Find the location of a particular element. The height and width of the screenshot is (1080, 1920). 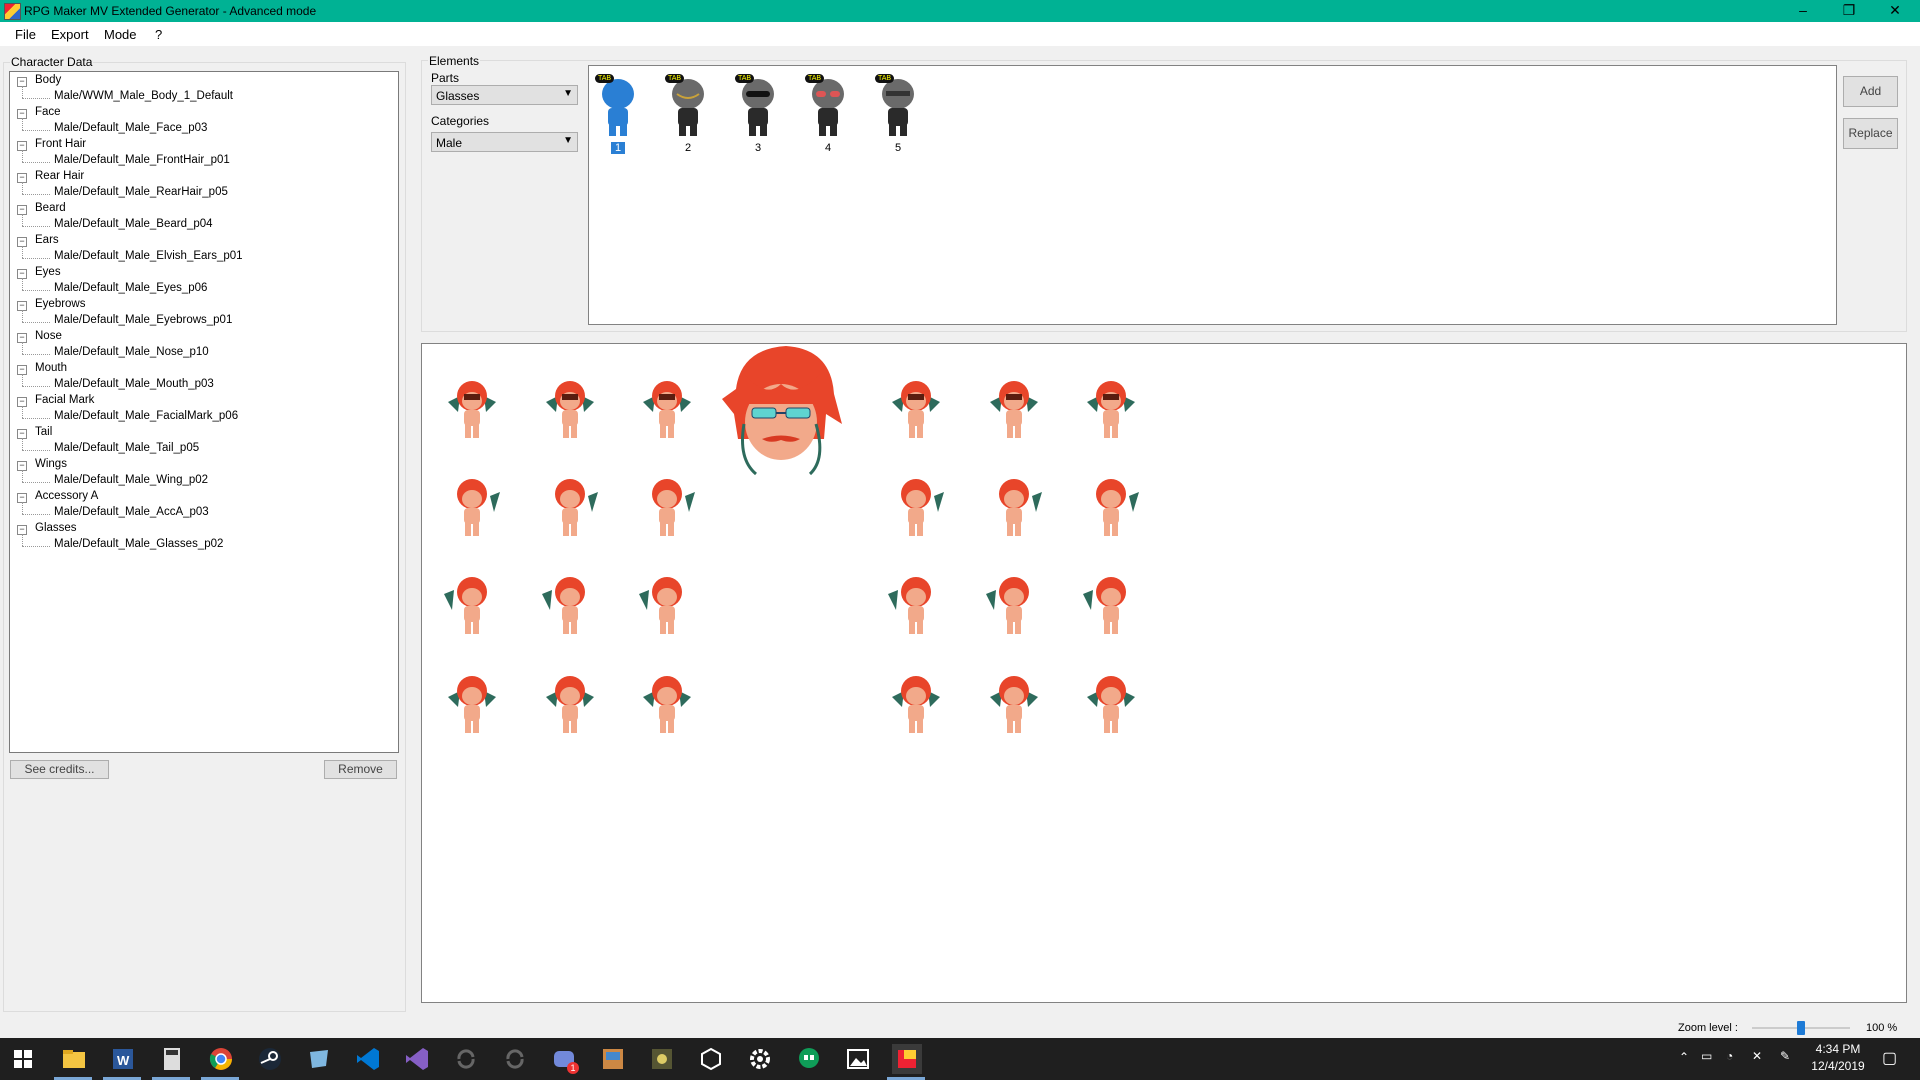

tray-volume-muted-icon: ✕ is located at coordinates (1757, 1056).